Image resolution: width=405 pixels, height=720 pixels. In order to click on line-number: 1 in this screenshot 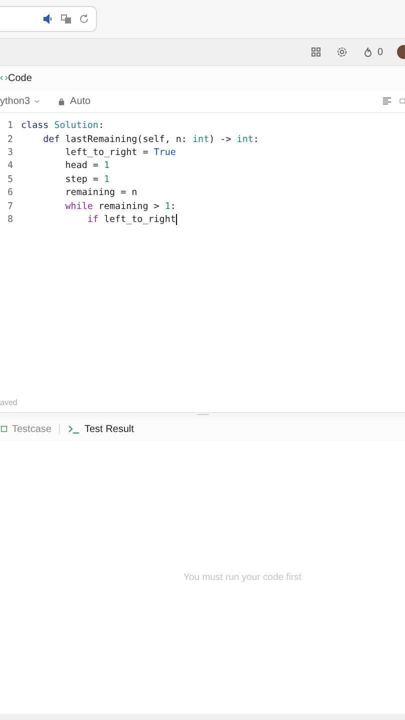, I will do `click(9, 126)`.